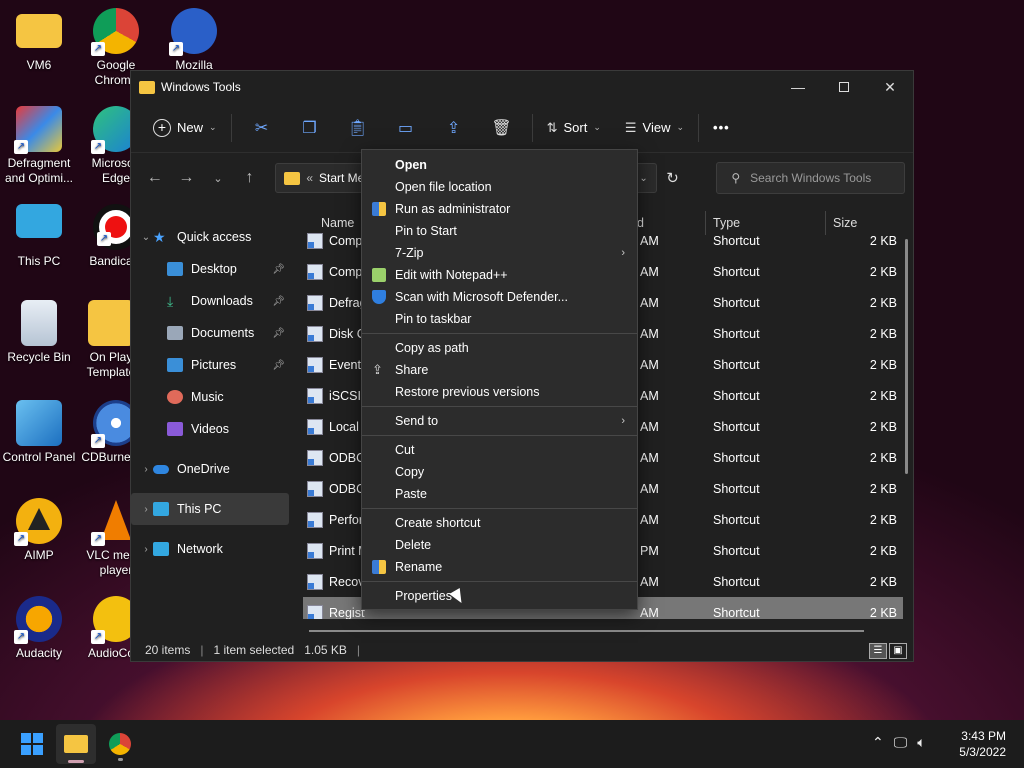 The width and height of the screenshot is (1024, 768). Describe the element at coordinates (499, 209) in the screenshot. I see `menu-item-run-as-admin: Run as administrator` at that location.